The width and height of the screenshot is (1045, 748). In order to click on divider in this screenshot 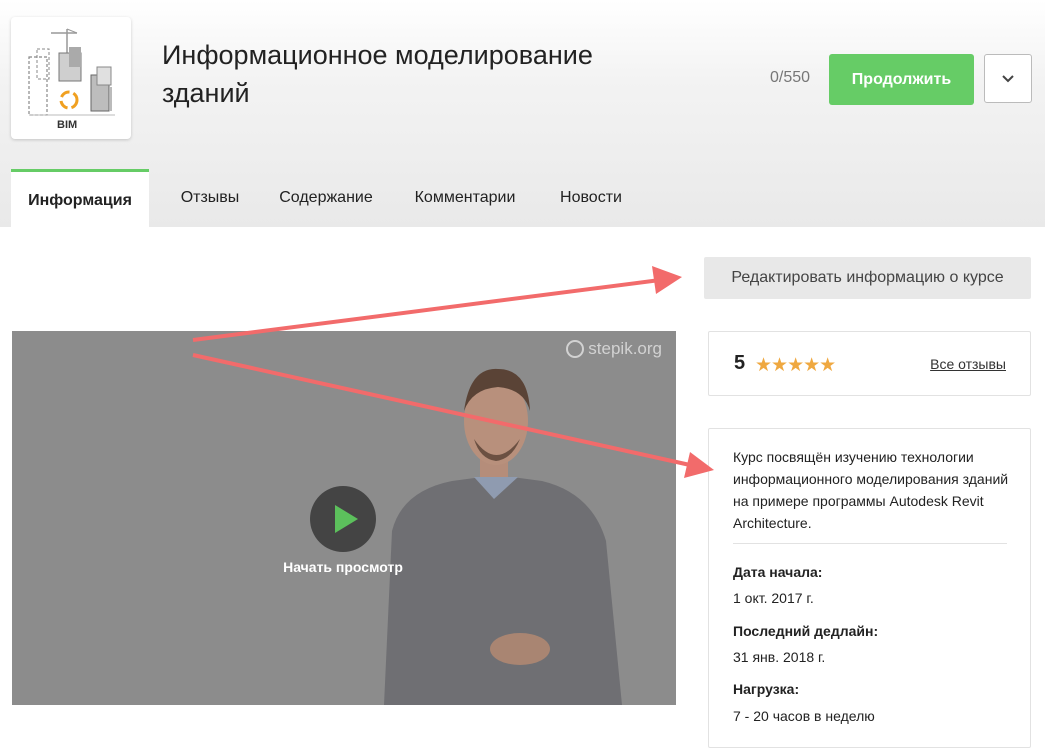, I will do `click(870, 543)`.